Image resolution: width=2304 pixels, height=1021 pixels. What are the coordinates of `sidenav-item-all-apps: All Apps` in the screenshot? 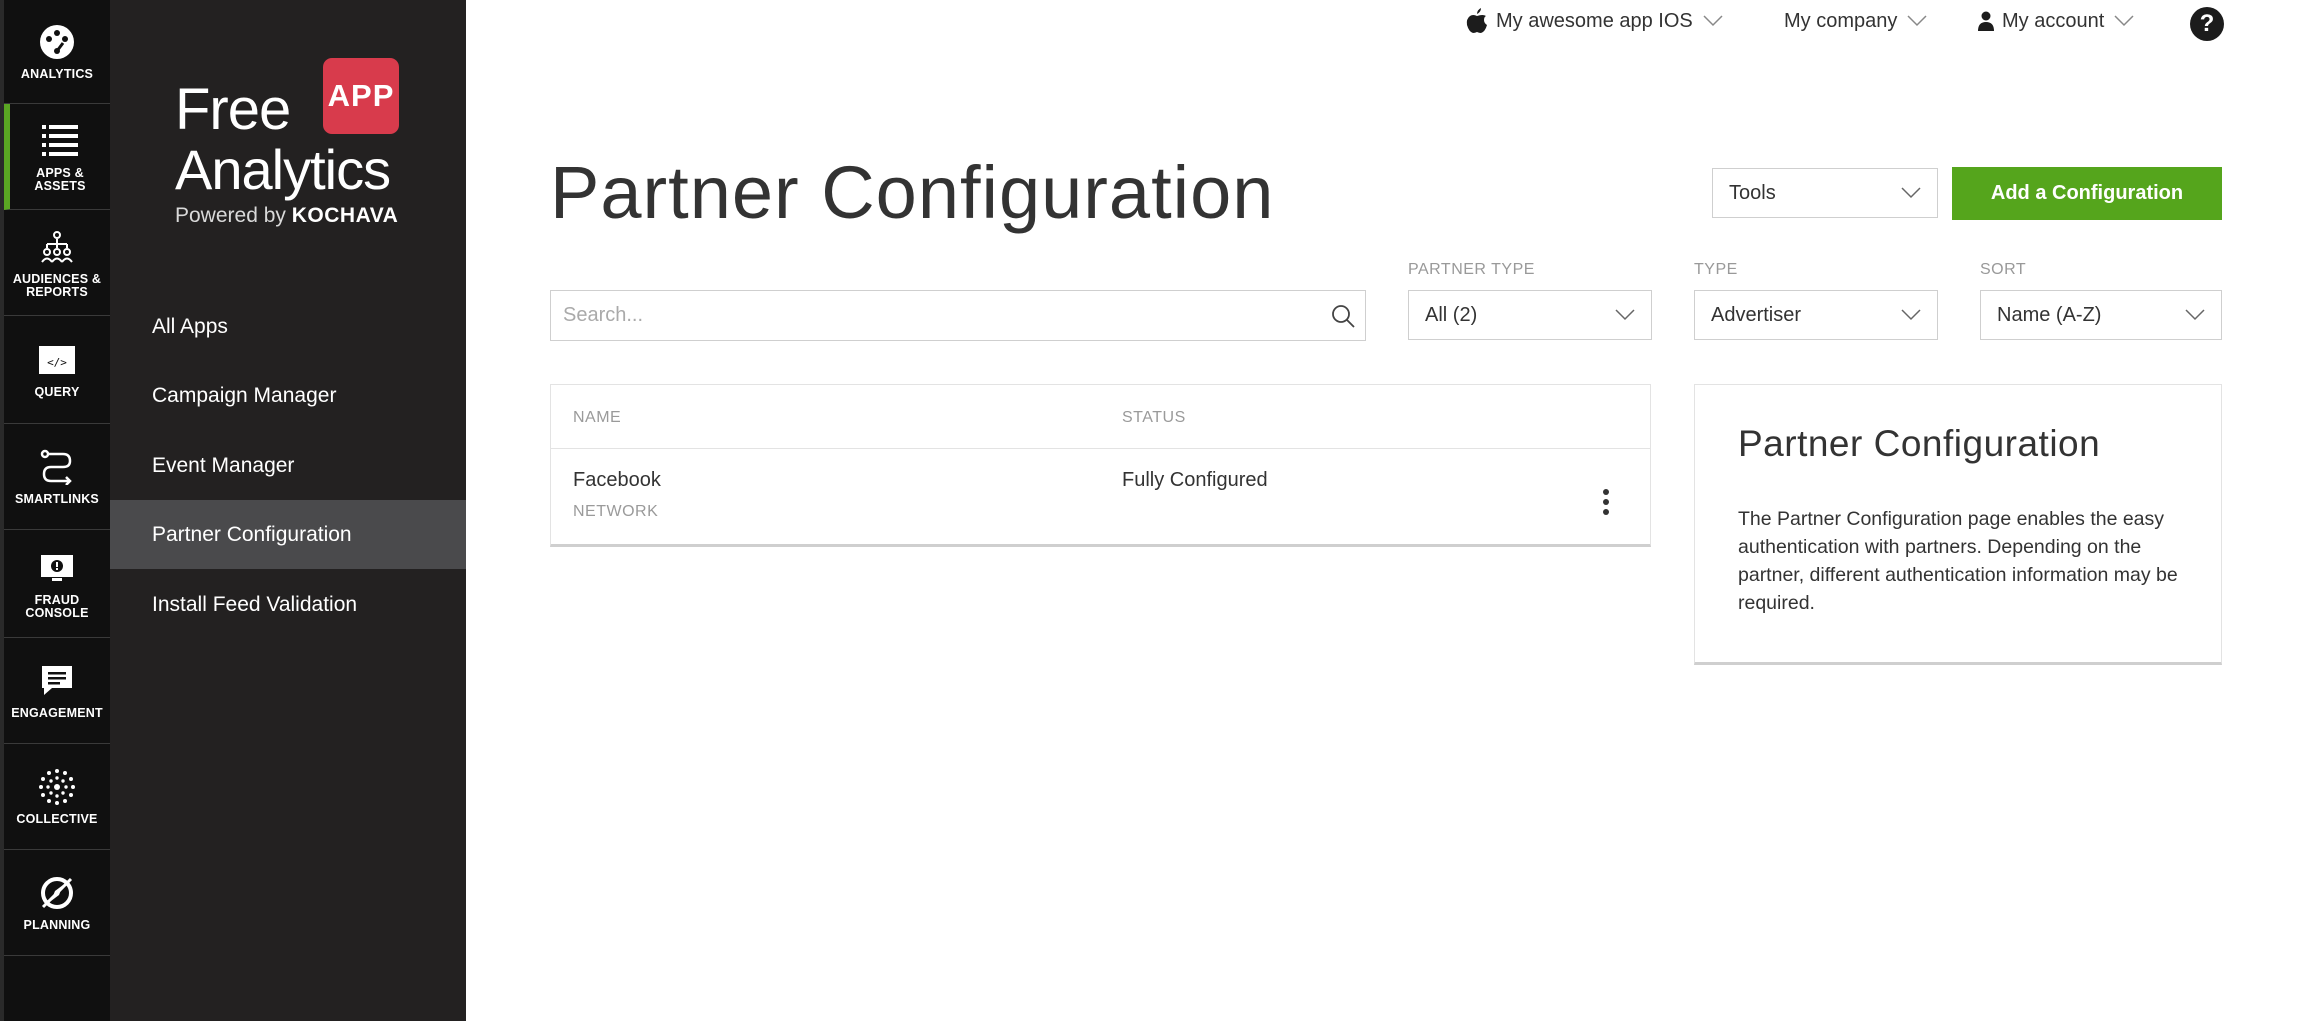 It's located at (288, 326).